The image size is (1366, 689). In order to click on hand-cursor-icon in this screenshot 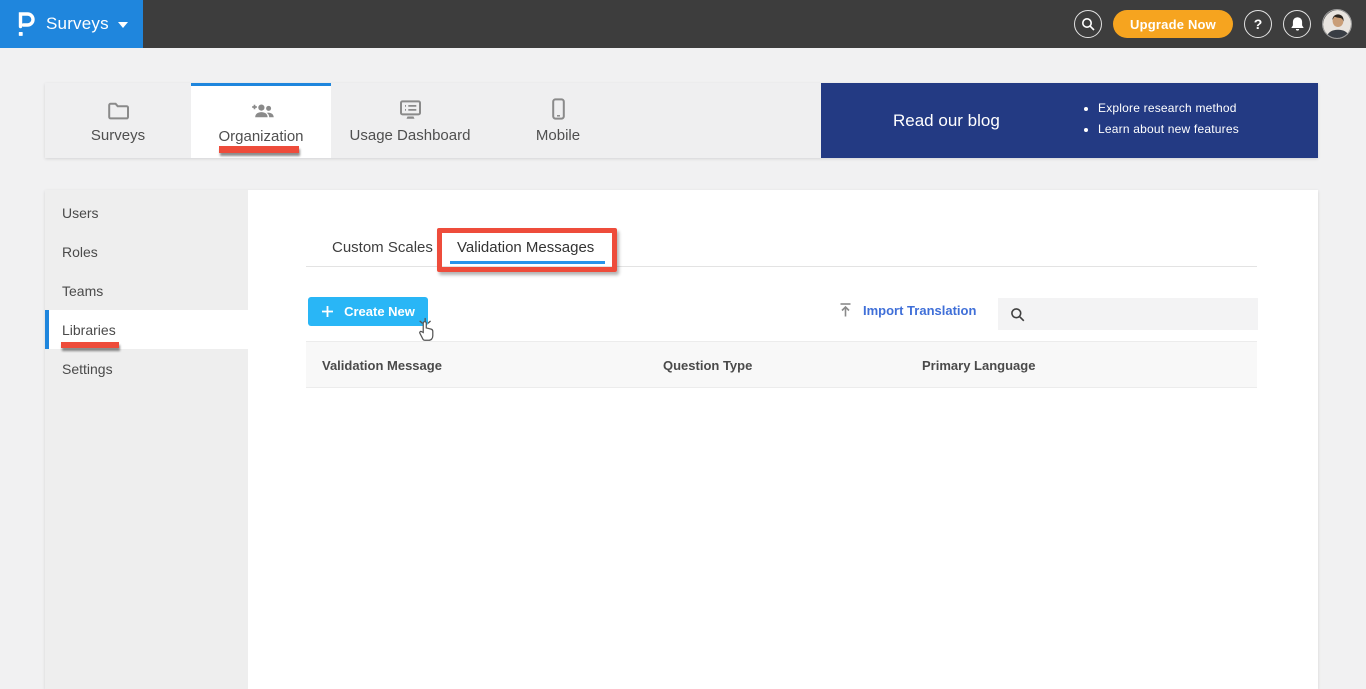, I will do `click(426, 332)`.